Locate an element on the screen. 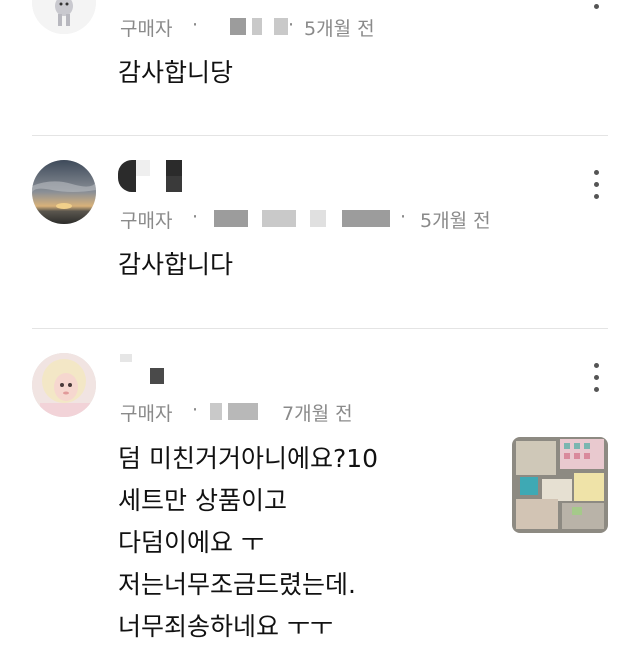  review-text-line: 감사합니다 is located at coordinates (176, 264).